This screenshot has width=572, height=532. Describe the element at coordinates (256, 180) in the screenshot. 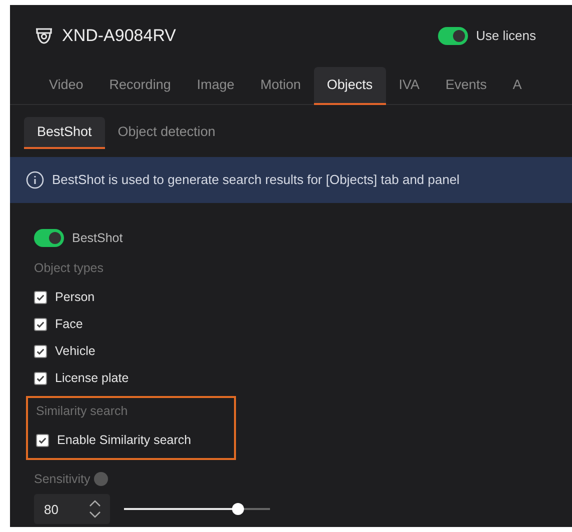

I see `info-text: BestShot is used to generate search results for [Objects] tab and panel` at that location.